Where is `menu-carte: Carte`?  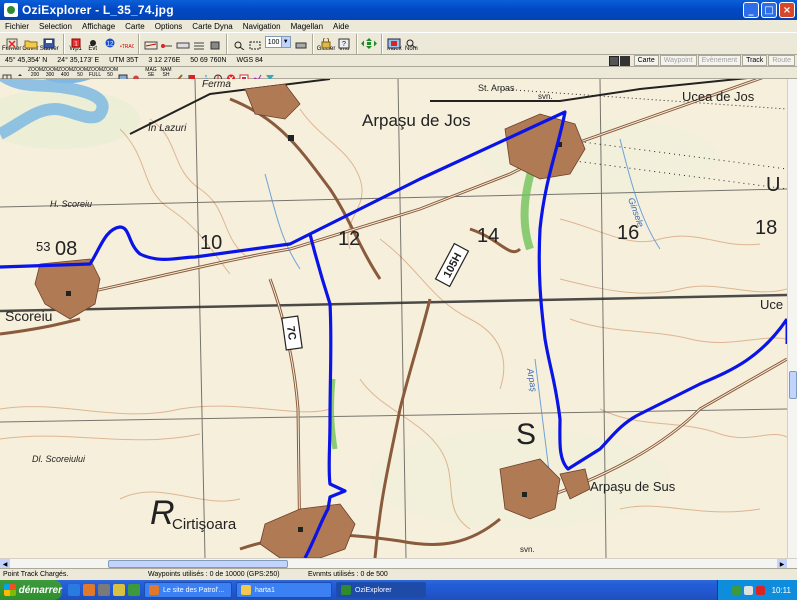
menu-carte: Carte is located at coordinates (135, 26).